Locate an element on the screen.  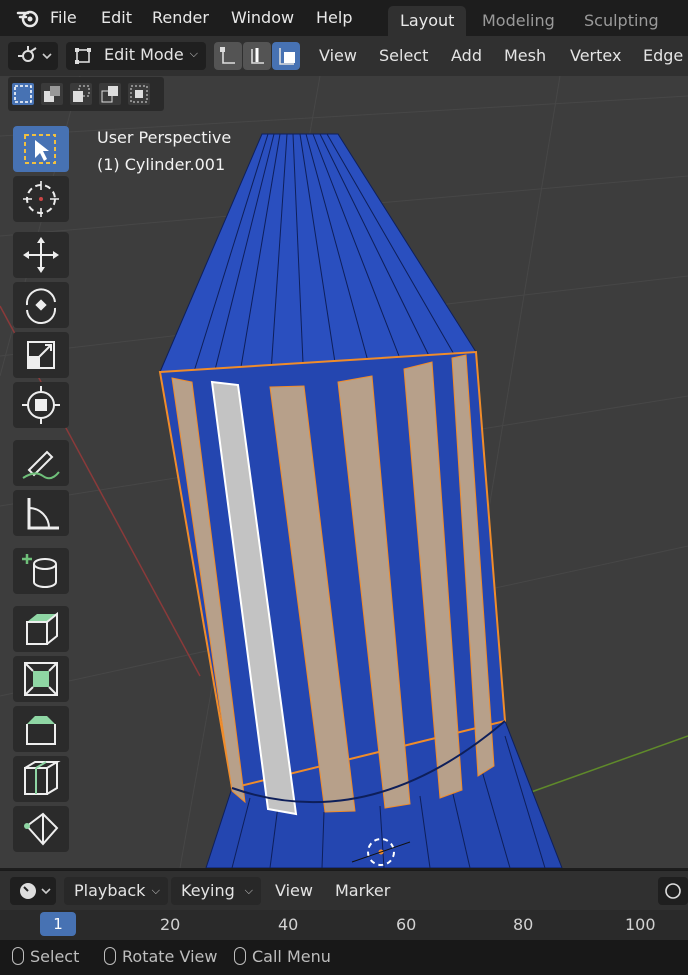
status-call-menu: Call Menu is located at coordinates (282, 956).